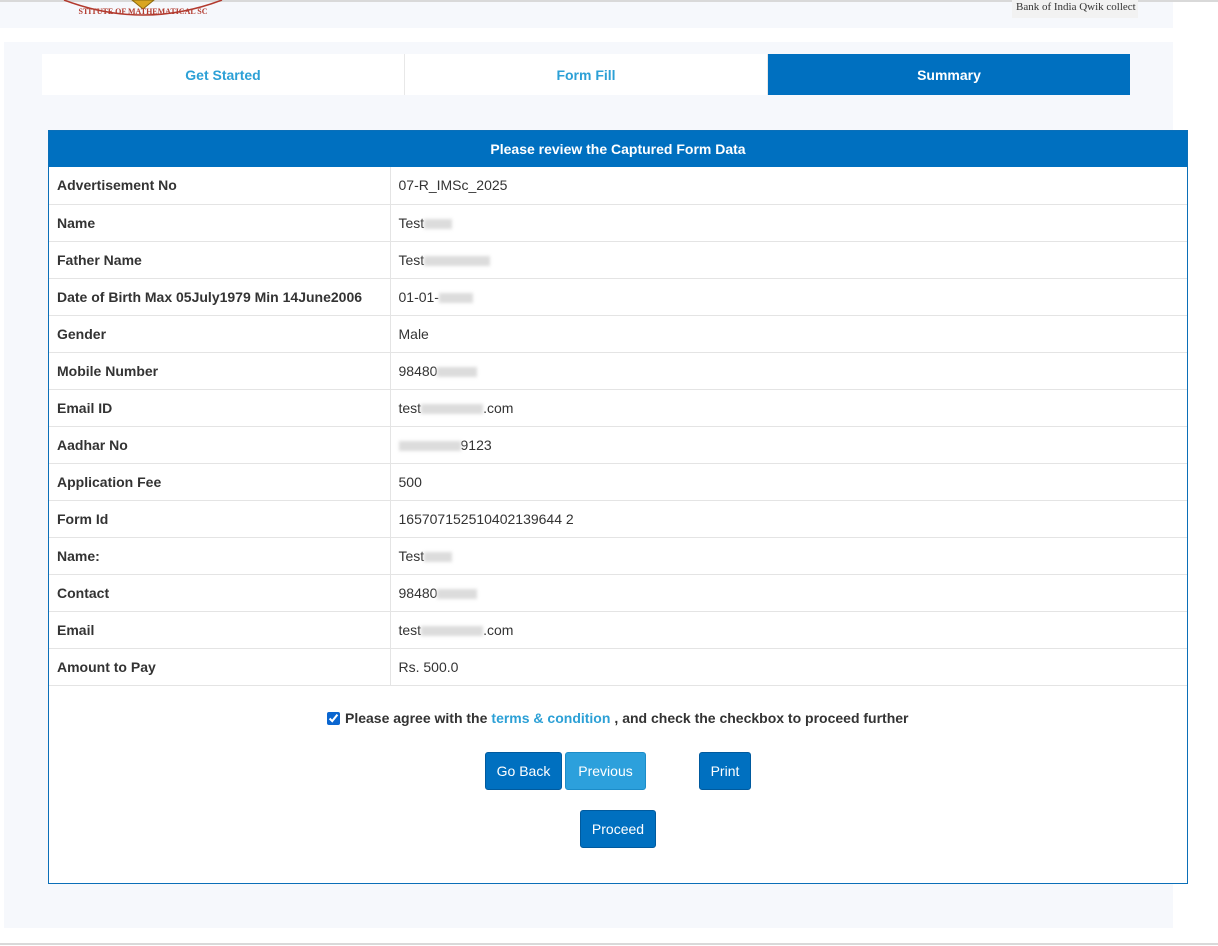 This screenshot has height=946, width=1218. Describe the element at coordinates (220, 334) in the screenshot. I see `row-label: Gender` at that location.